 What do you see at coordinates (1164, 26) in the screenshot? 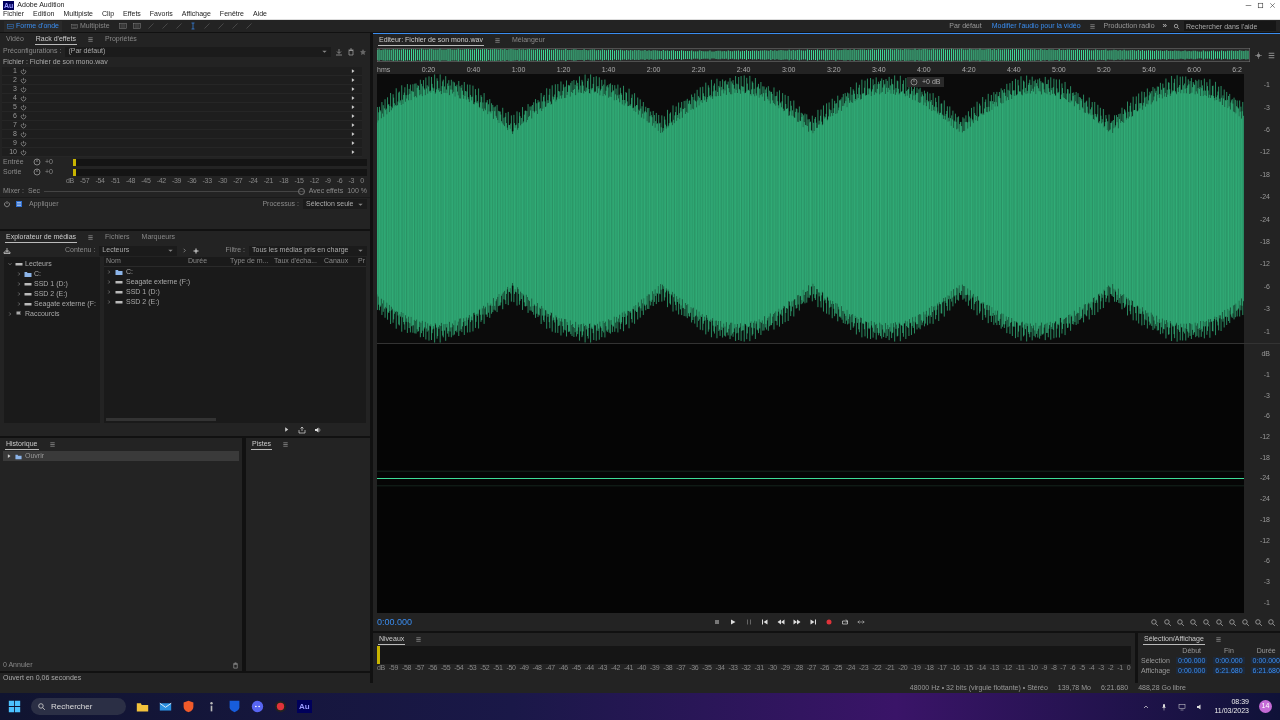
I see `overflow-button: »` at bounding box center [1164, 26].